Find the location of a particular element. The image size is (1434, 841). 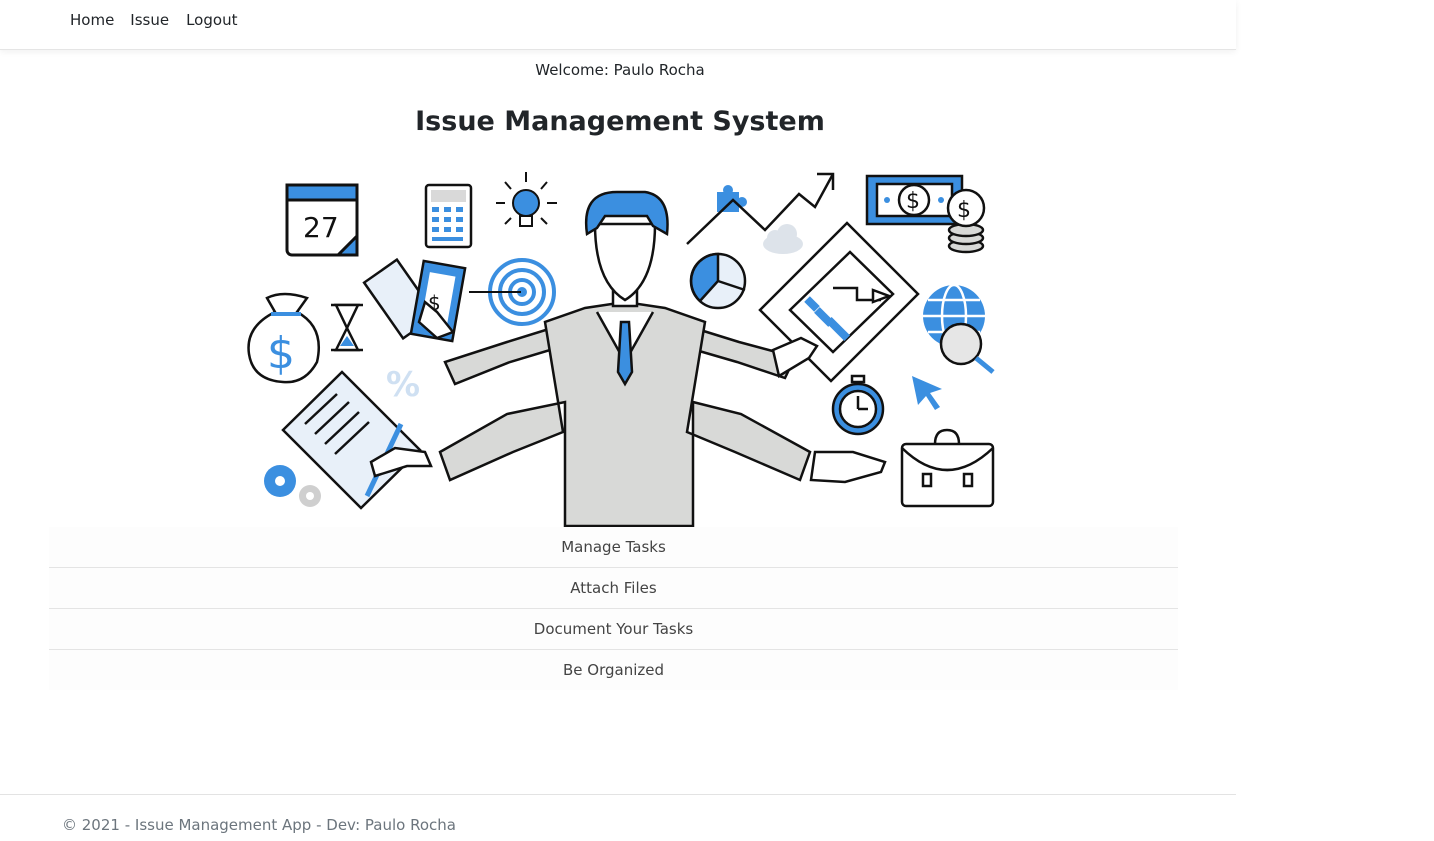

welcome-message: Welcome: Paulo Rocha is located at coordinates (620, 70).